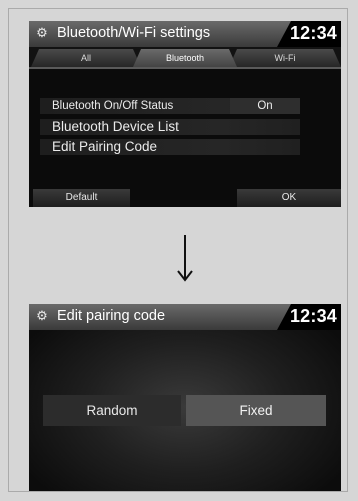 This screenshot has height=501, width=358. Describe the element at coordinates (256, 410) in the screenshot. I see `fixed-option-button: Fixed` at that location.